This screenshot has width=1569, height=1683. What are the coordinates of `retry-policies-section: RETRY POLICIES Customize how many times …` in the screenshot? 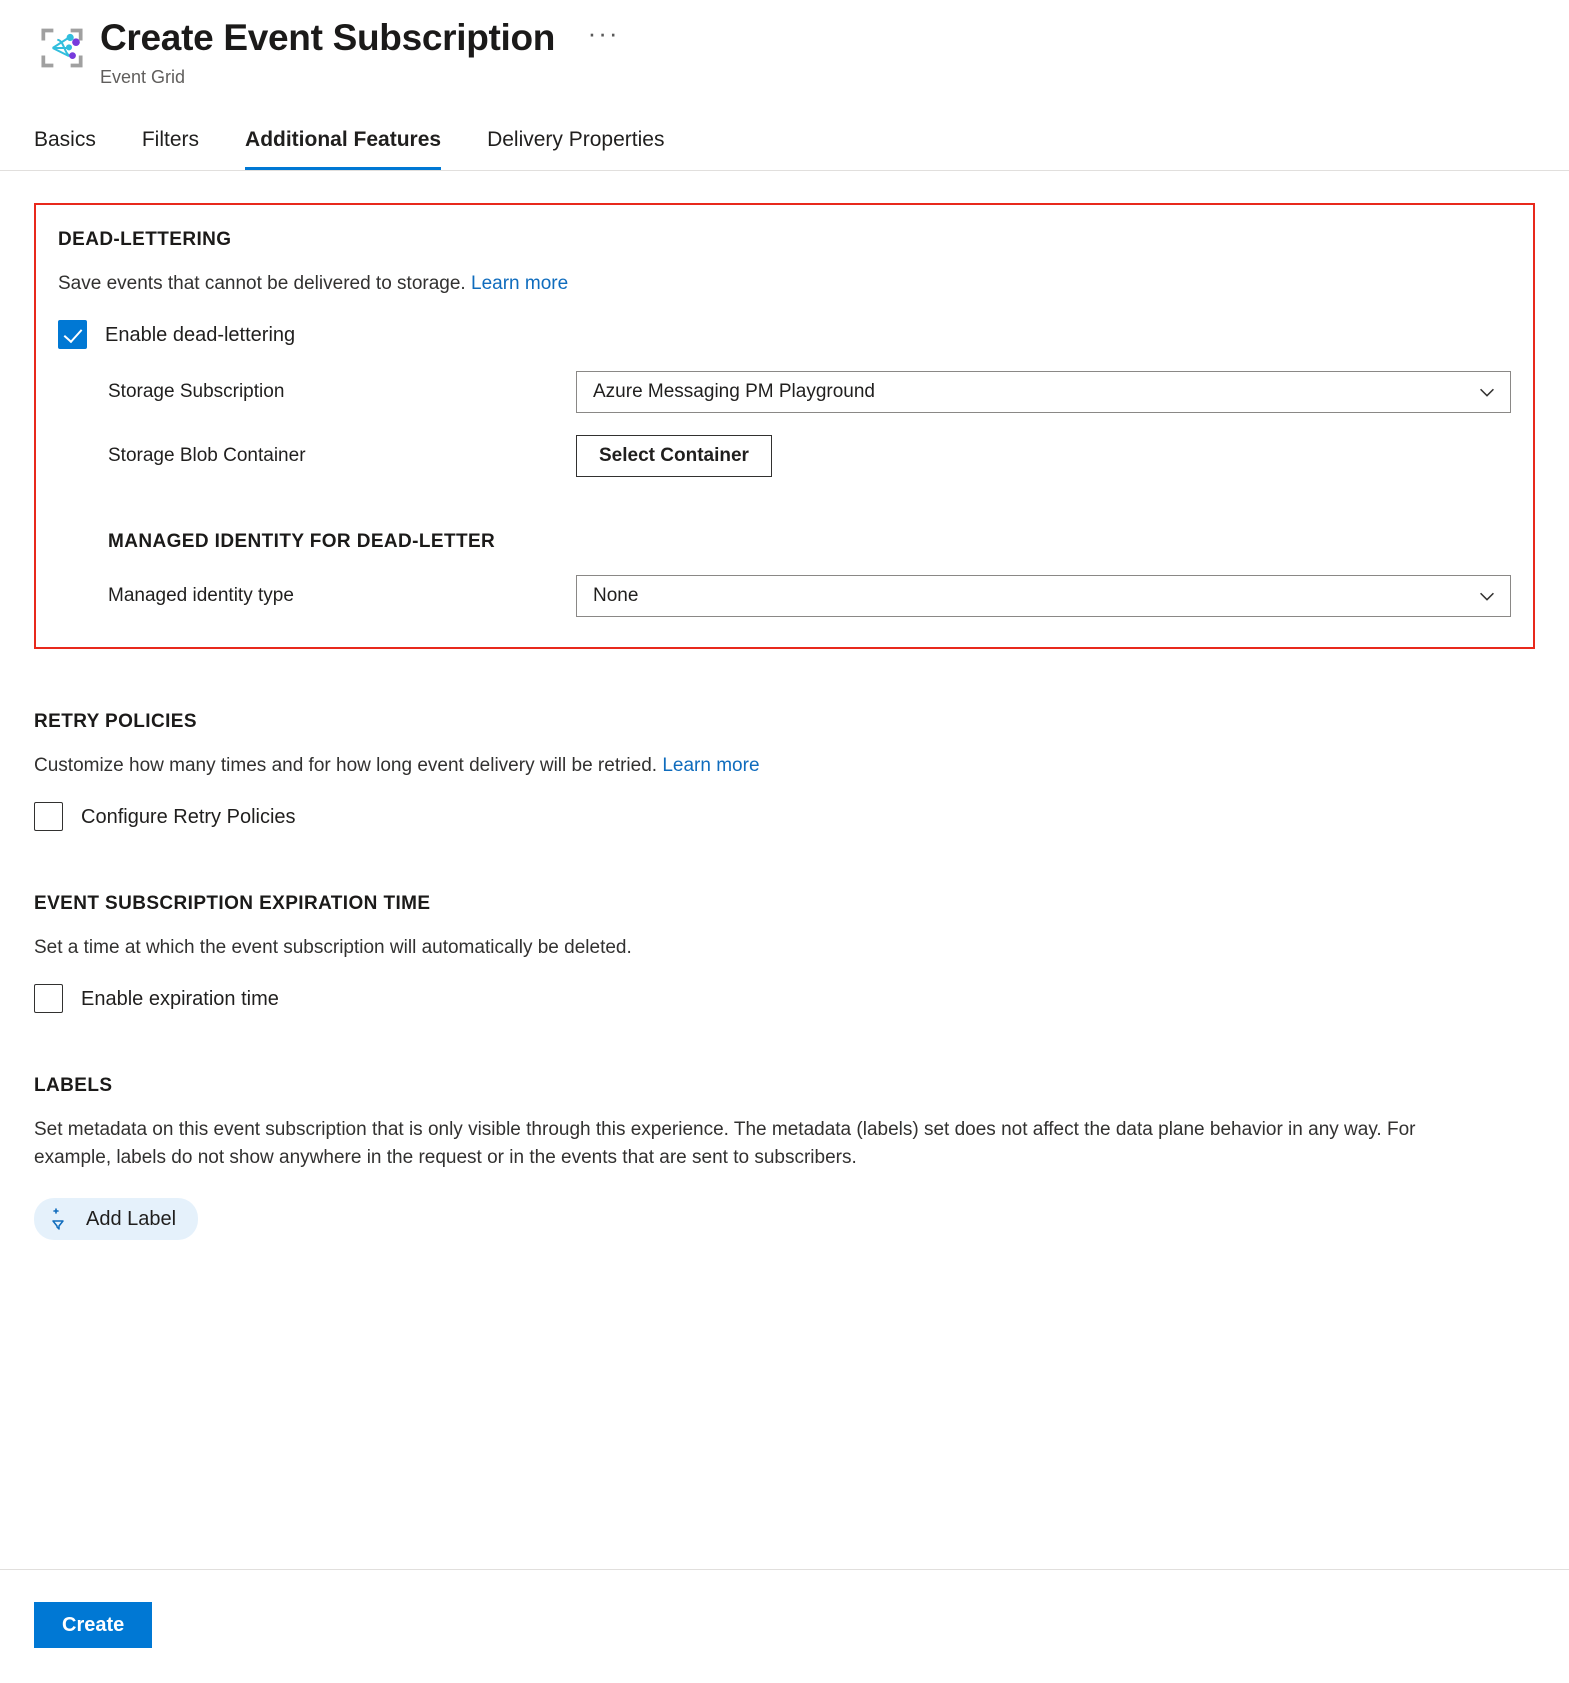 It's located at (784, 771).